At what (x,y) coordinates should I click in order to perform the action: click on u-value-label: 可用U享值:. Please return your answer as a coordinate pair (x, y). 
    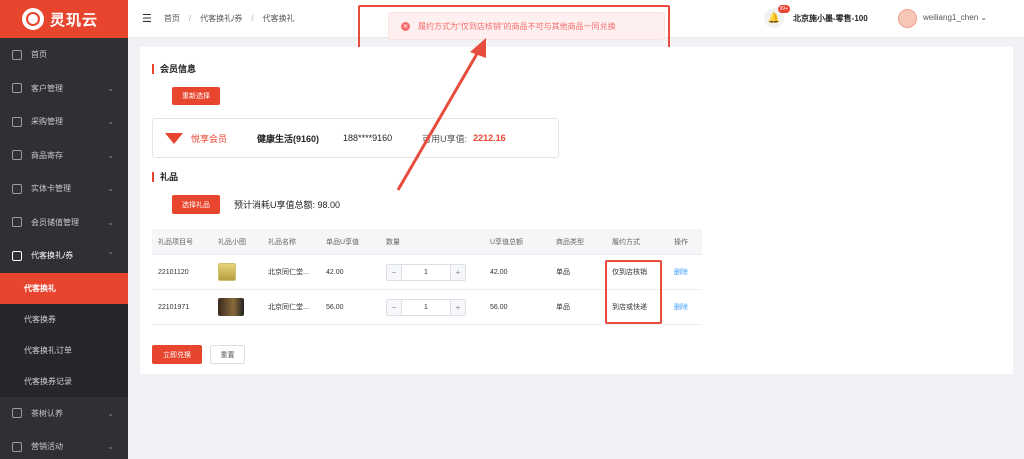
    Looking at the image, I should click on (445, 138).